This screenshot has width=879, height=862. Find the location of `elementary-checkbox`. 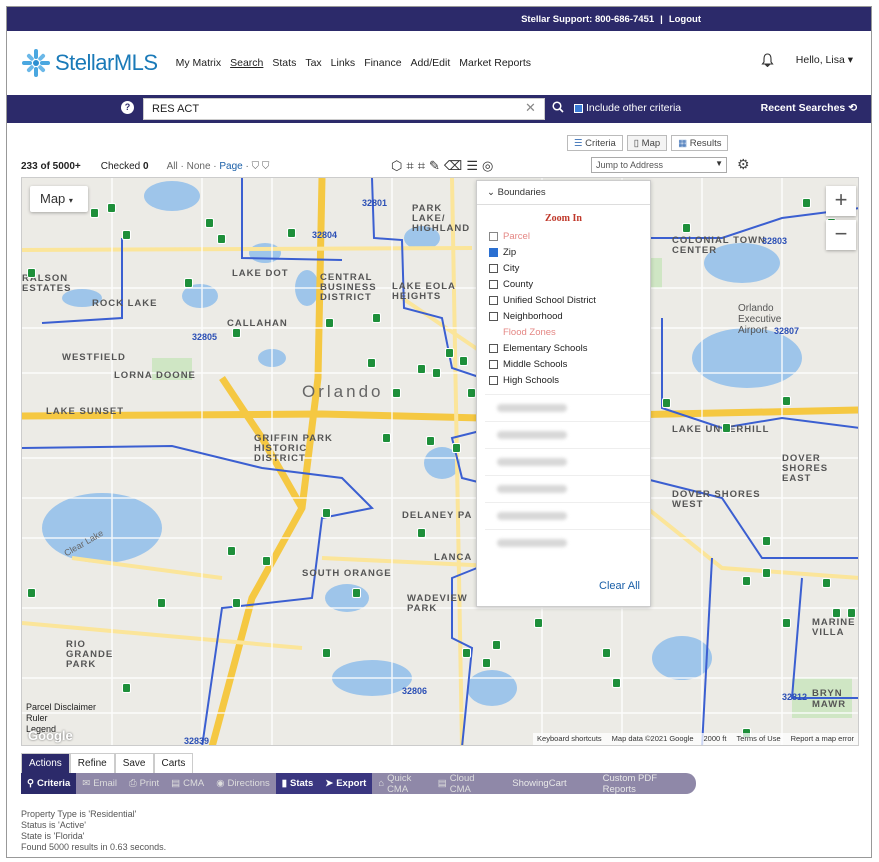

elementary-checkbox is located at coordinates (493, 348).